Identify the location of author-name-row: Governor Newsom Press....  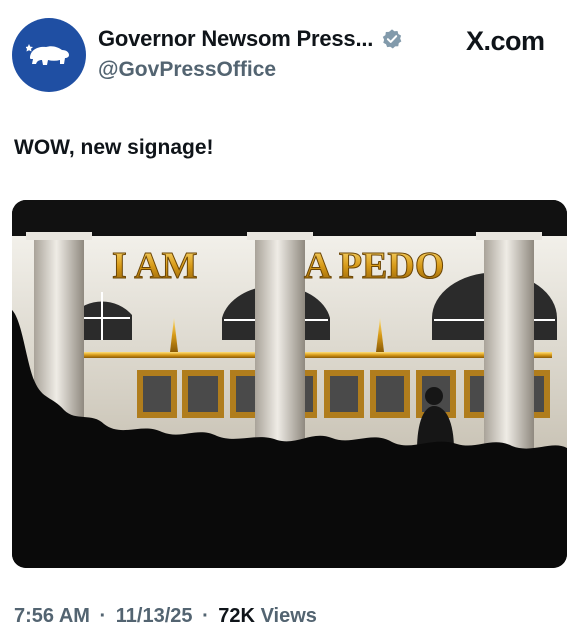
(250, 39).